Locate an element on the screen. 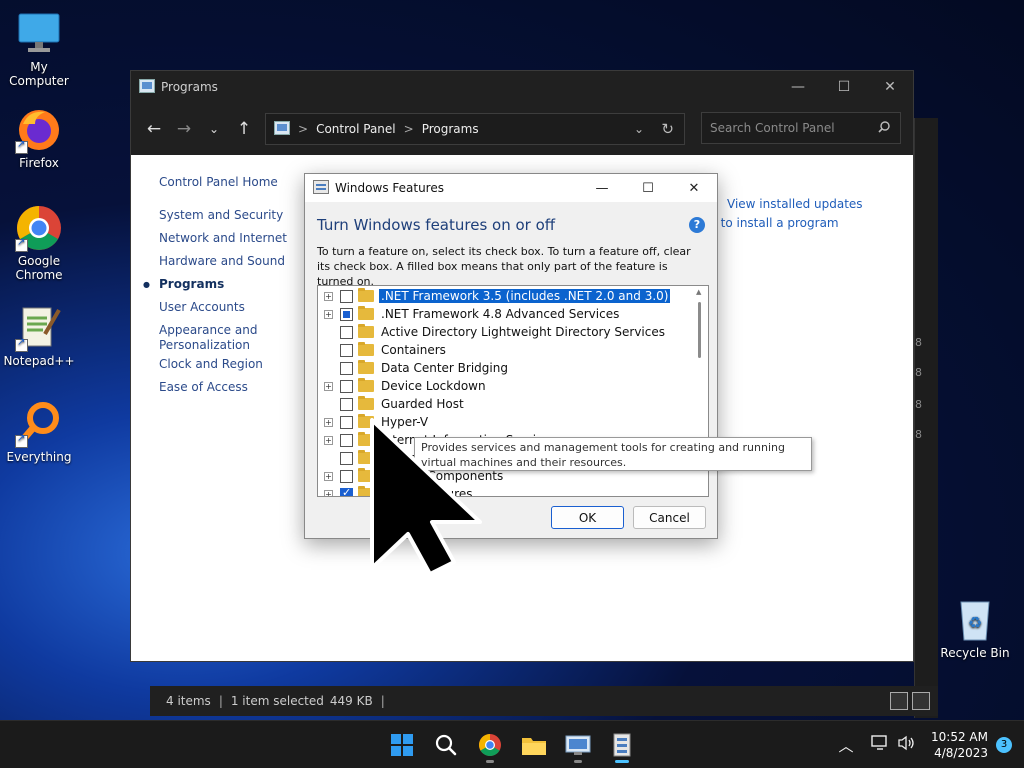 This screenshot has height=768, width=1024. details-view-icon is located at coordinates (899, 701).